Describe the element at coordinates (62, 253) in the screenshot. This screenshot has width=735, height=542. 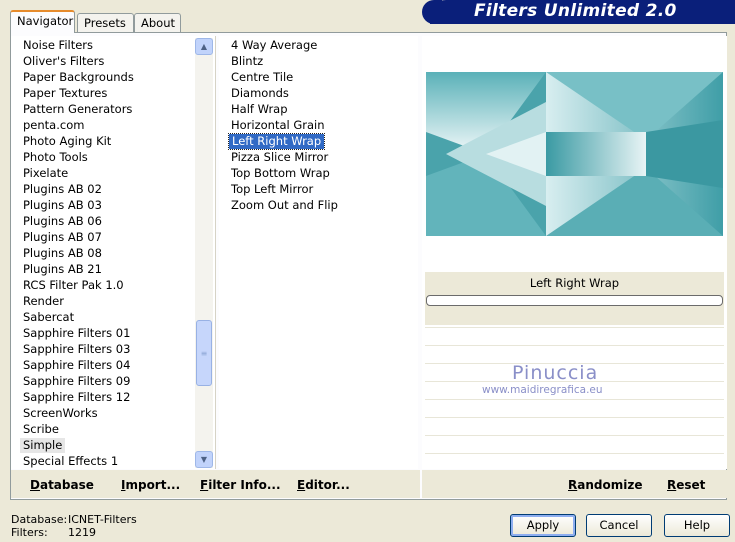
I see `category-item: Plugins AB 08` at that location.